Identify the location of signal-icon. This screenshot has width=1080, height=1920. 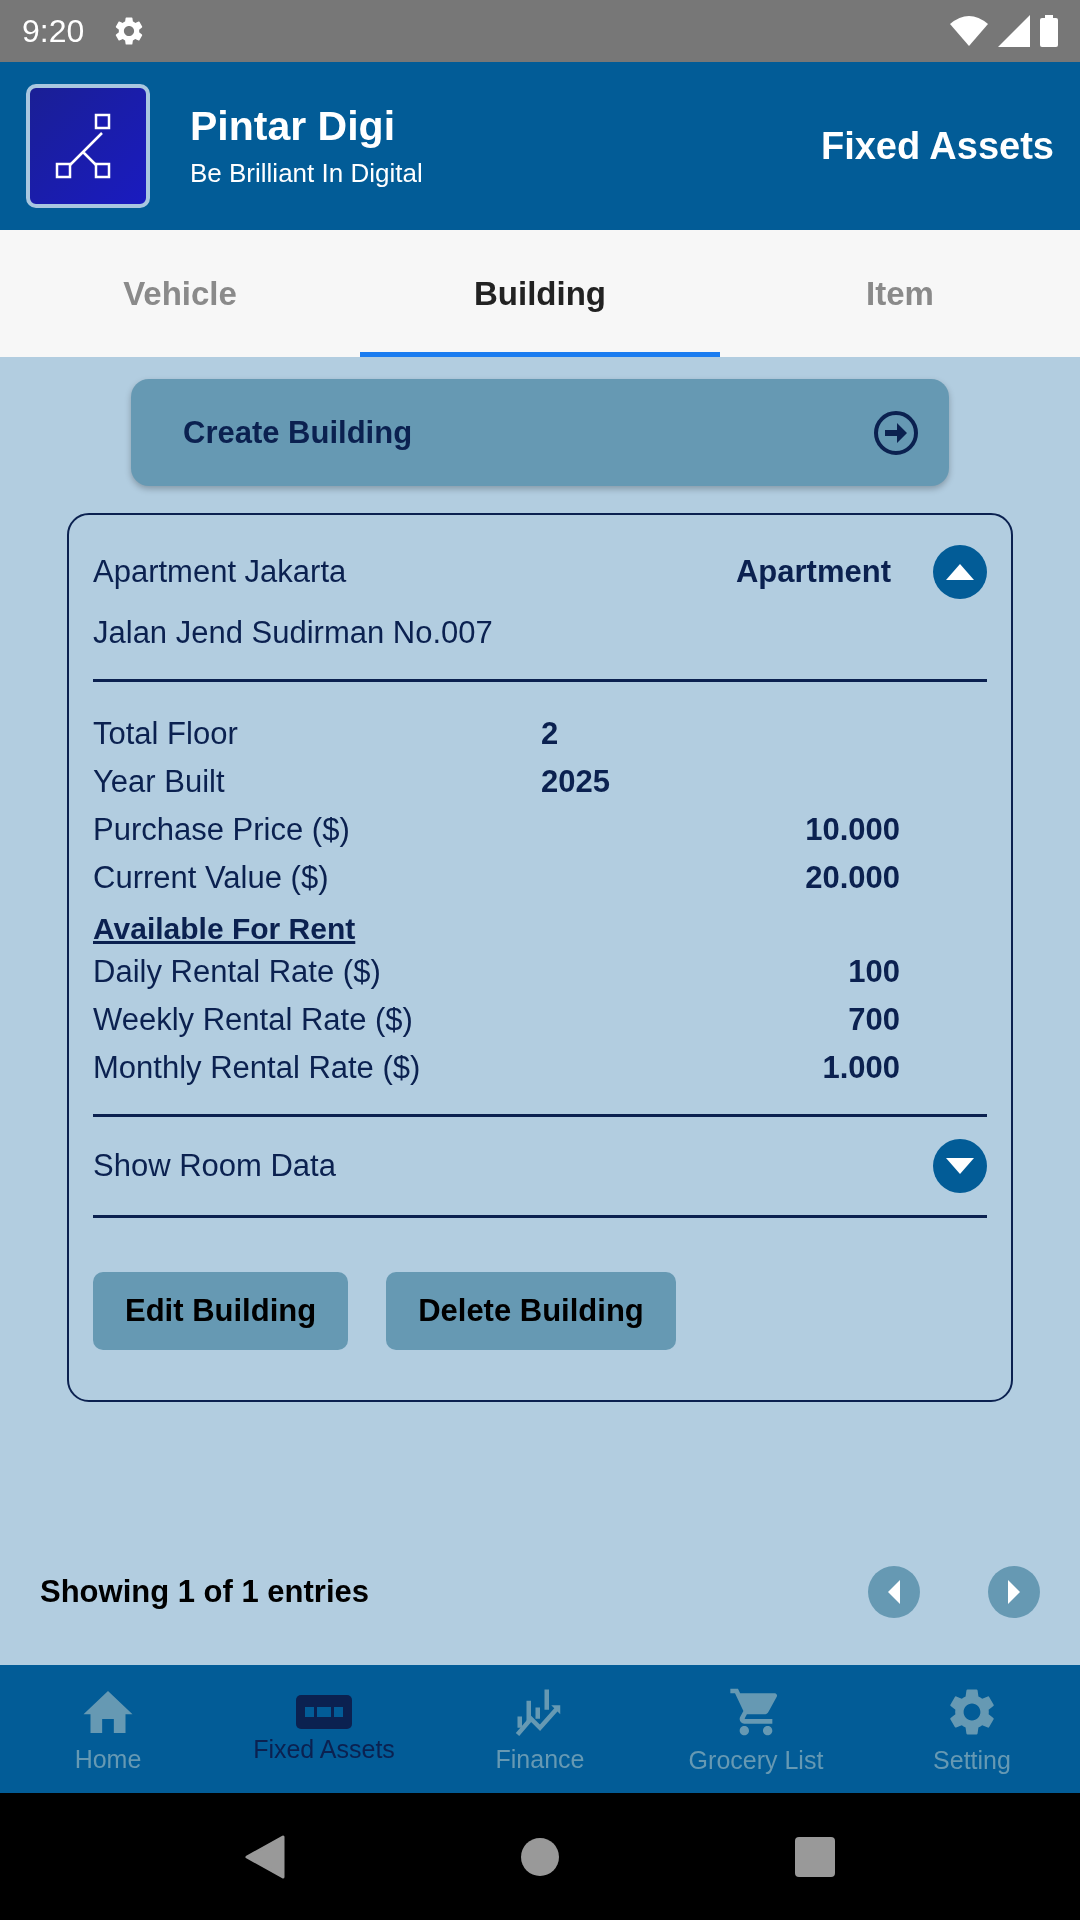
(1014, 31).